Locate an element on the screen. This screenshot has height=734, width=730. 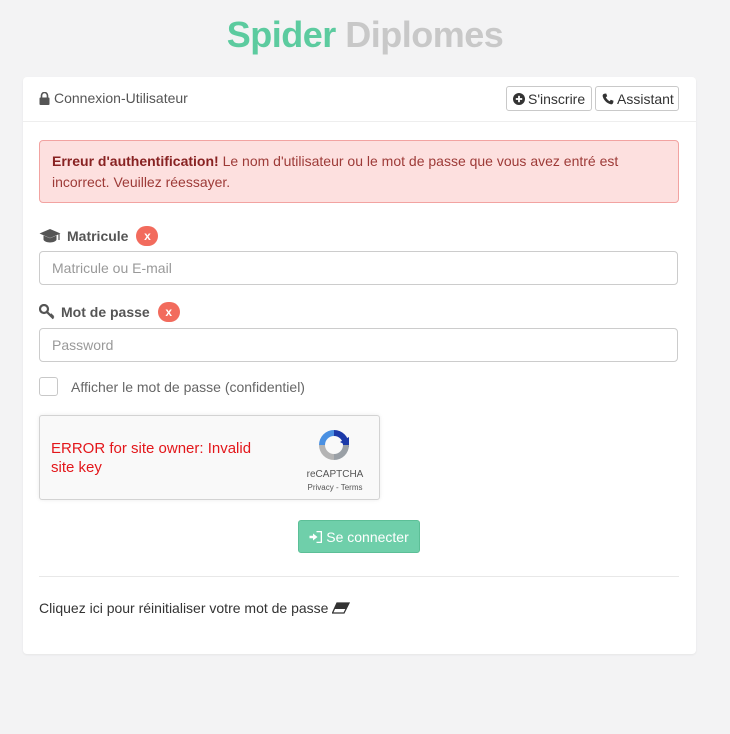
show-password-checkbox is located at coordinates (48, 386).